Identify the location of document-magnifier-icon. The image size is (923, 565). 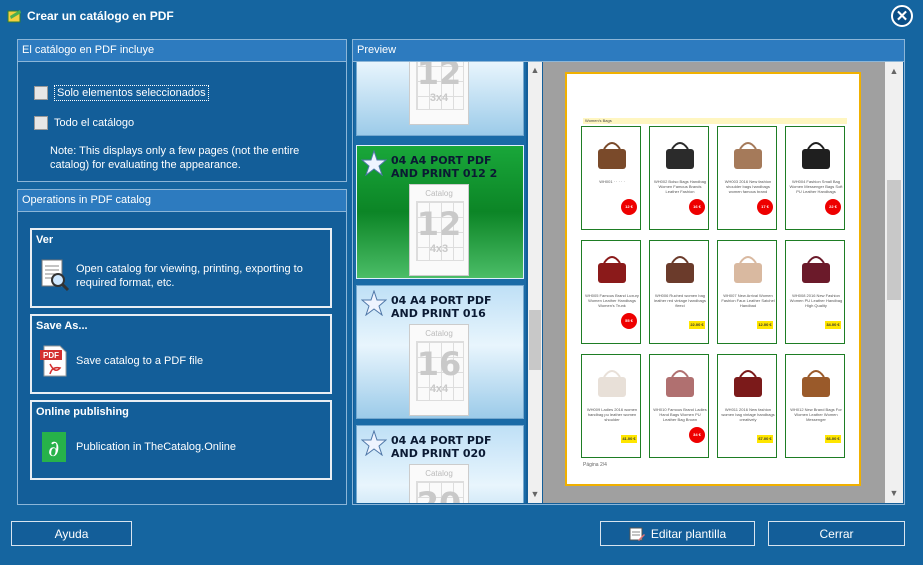
(55, 275).